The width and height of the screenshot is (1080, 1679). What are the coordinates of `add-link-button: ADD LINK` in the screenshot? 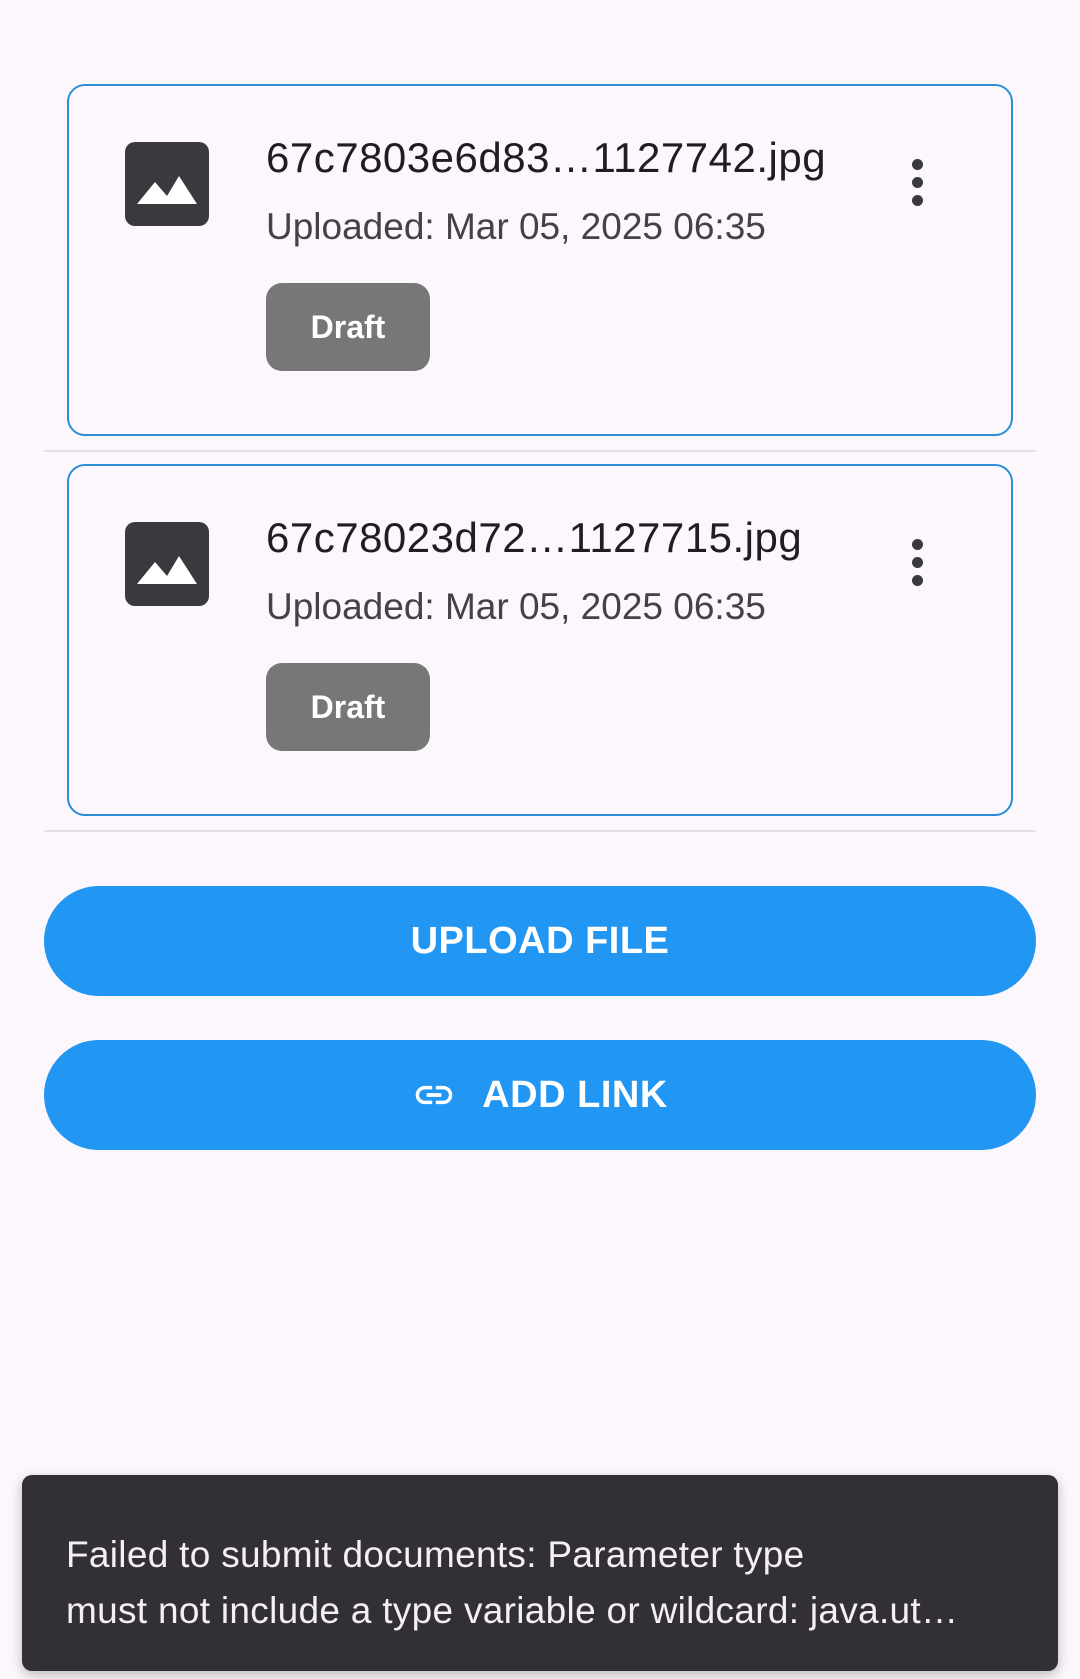 It's located at (540, 1095).